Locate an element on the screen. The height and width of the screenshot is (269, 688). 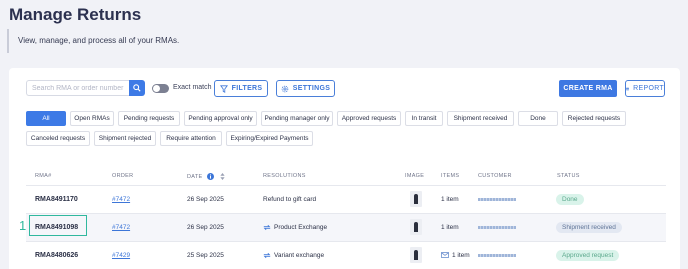
filter-chip-canceled: Canceled requests is located at coordinates (58, 138).